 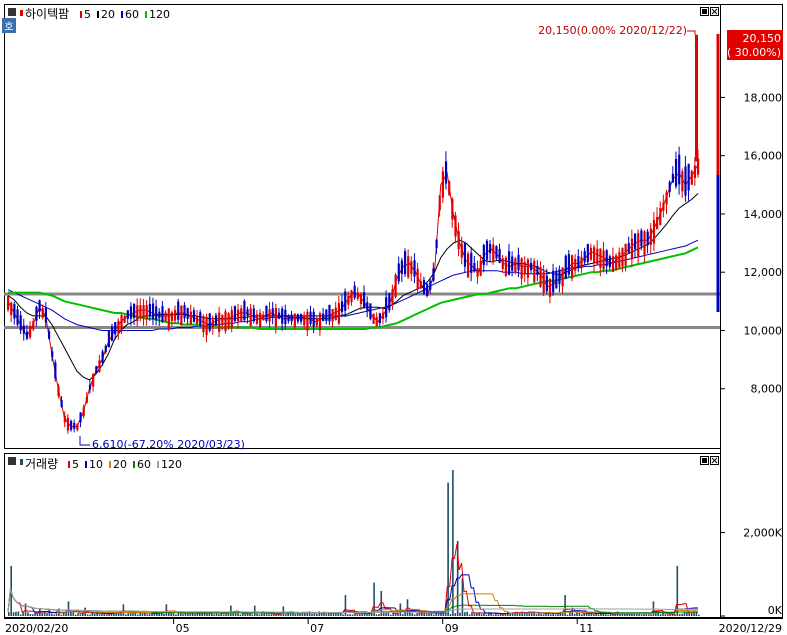 What do you see at coordinates (12, 12) in the screenshot?
I see `price-panel-menu-icon` at bounding box center [12, 12].